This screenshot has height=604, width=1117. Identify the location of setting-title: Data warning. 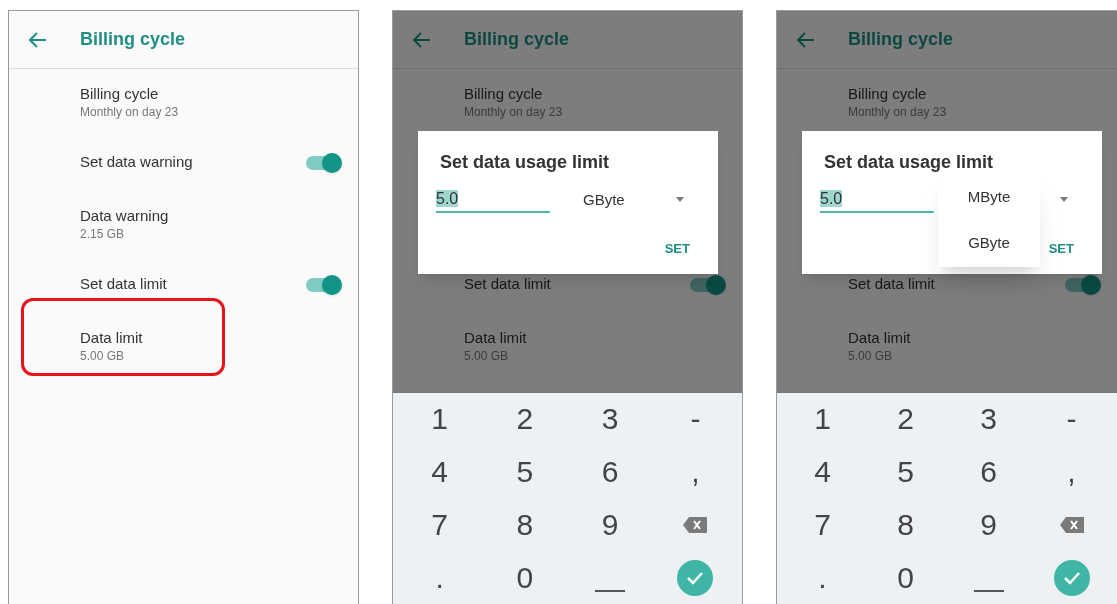
(219, 215).